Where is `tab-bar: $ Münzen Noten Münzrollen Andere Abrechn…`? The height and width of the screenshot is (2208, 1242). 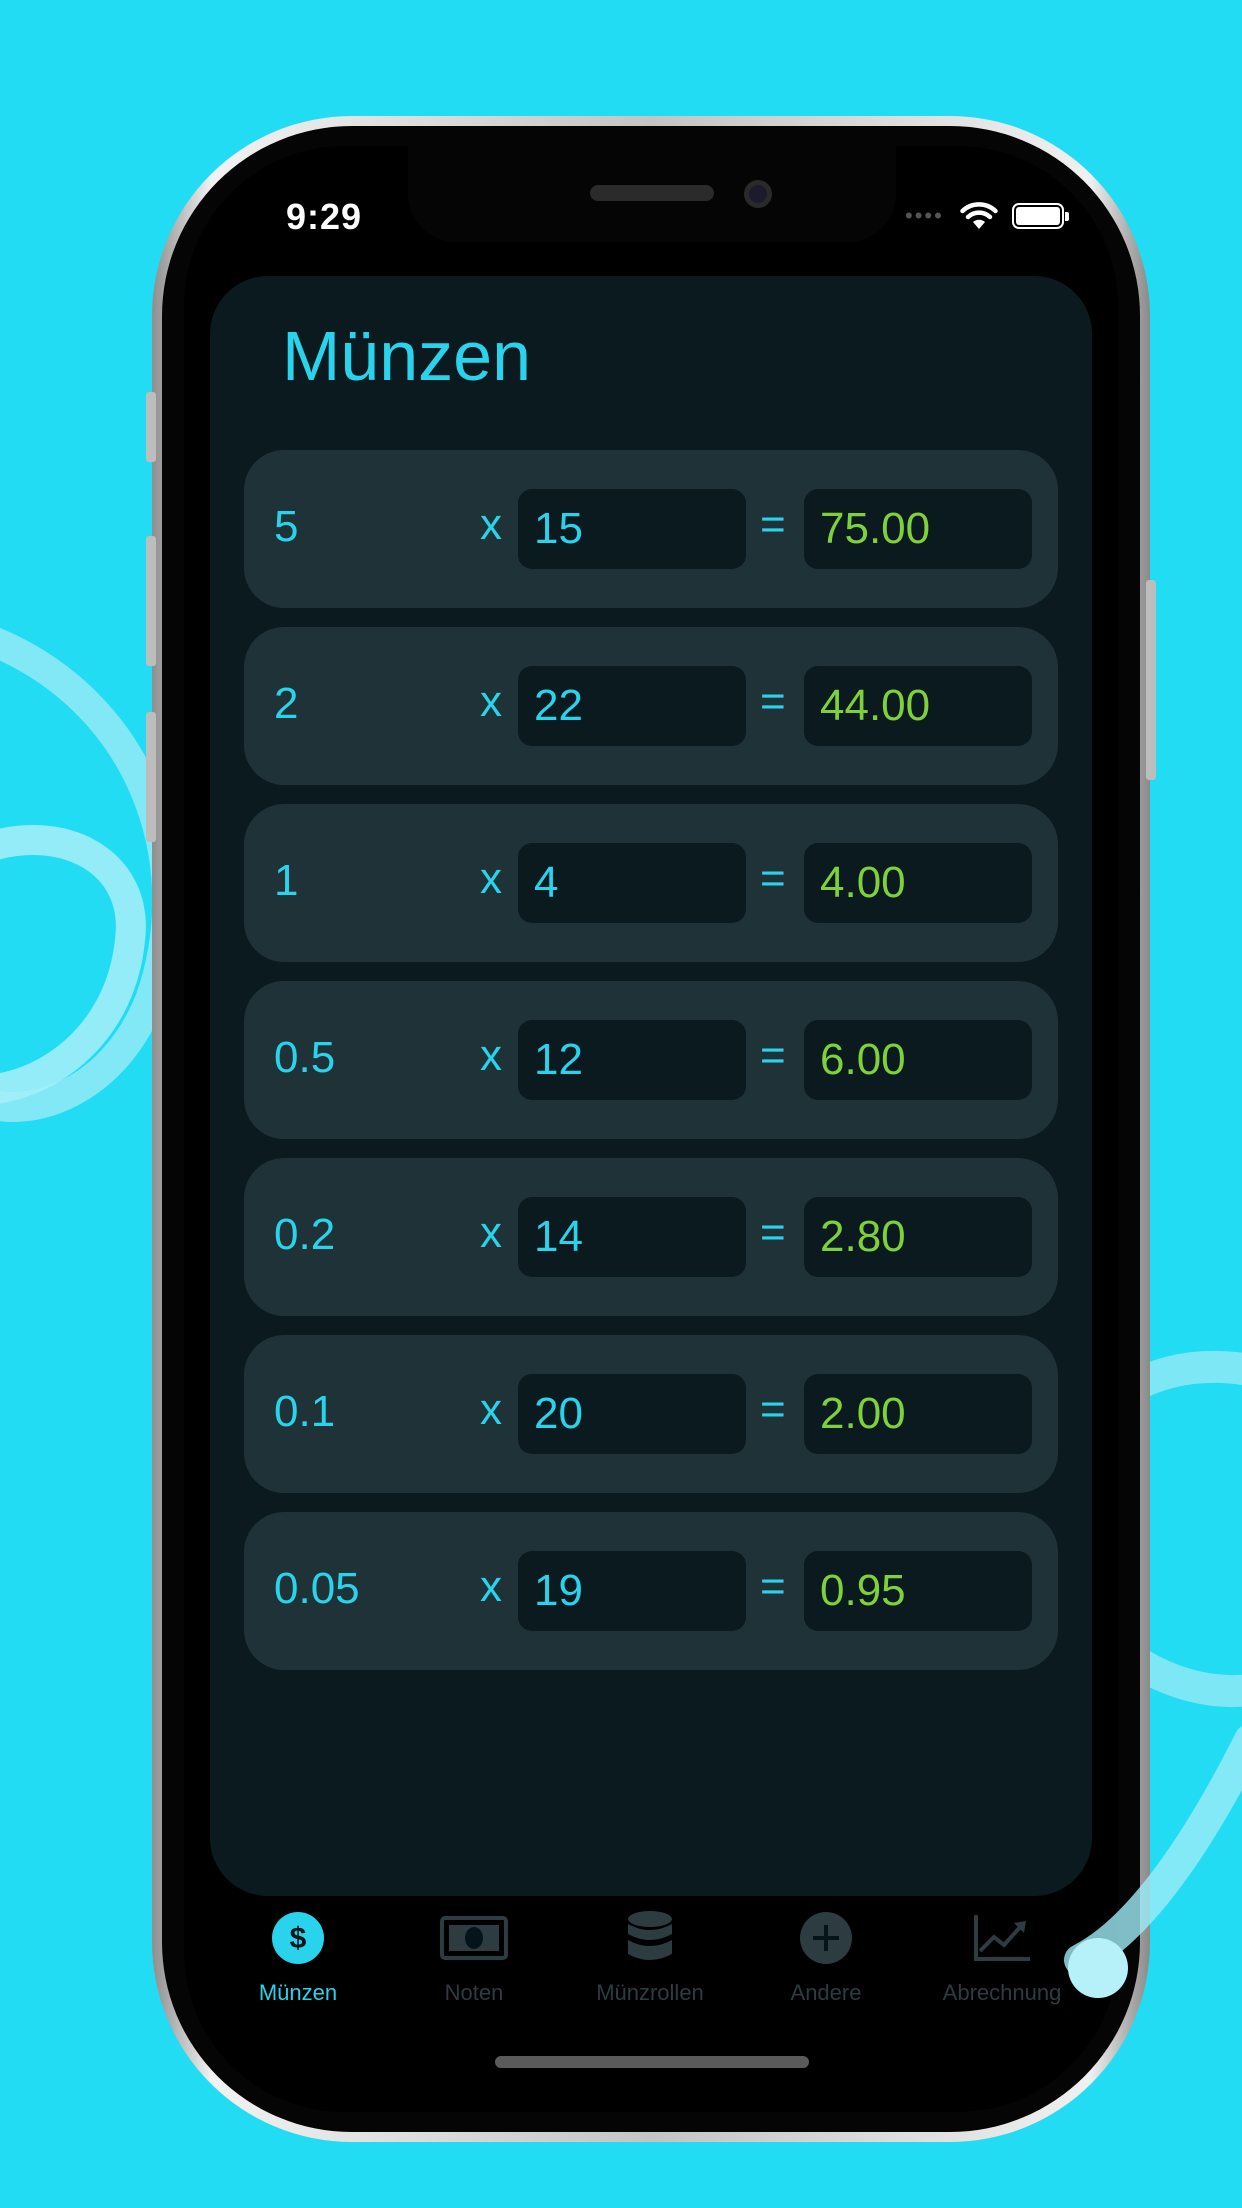
tab-bar: $ Münzen Noten Münzrollen Andere Abrechn… is located at coordinates (651, 1965).